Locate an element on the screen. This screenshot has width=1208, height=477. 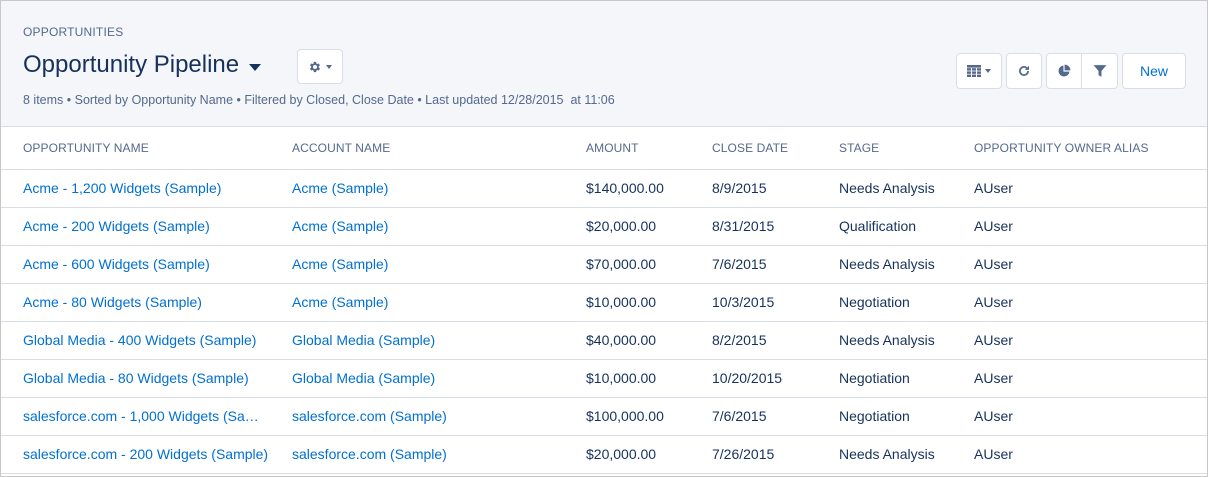
table-icon is located at coordinates (974, 71).